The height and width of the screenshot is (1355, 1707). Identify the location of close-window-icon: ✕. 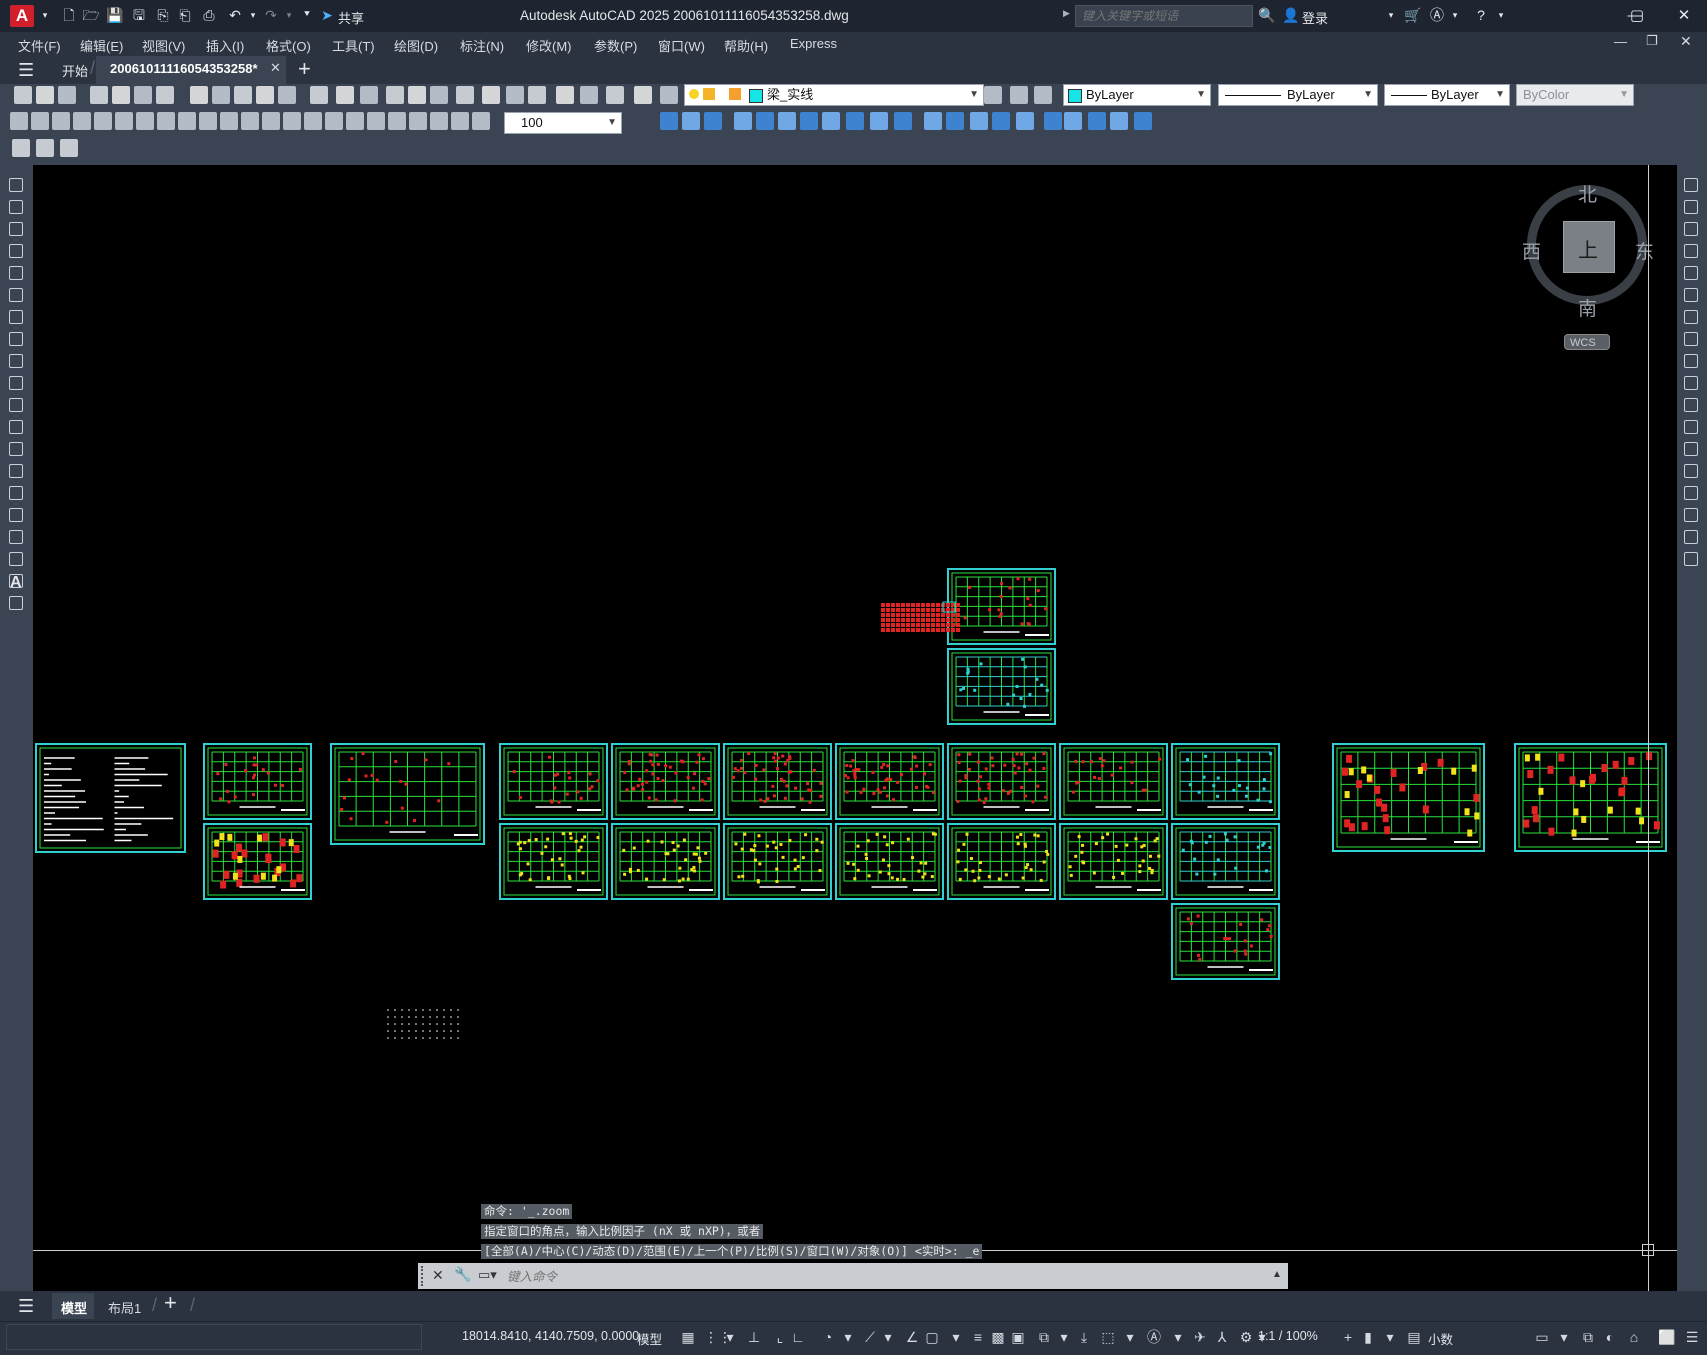
(1684, 16).